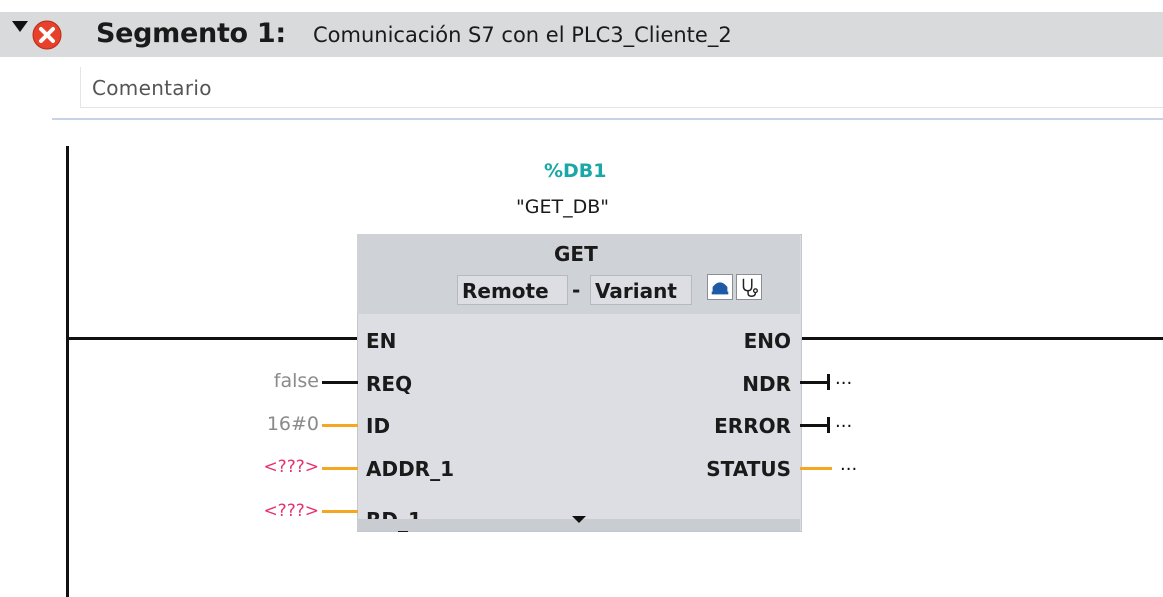 The image size is (1163, 597). What do you see at coordinates (381, 341) in the screenshot?
I see `pin-en: EN` at bounding box center [381, 341].